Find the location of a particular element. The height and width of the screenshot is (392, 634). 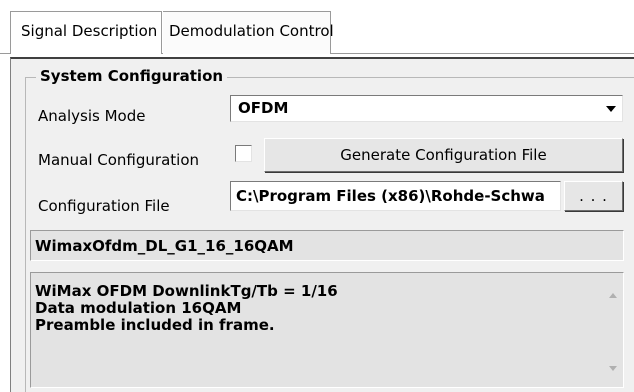

tab-signal-description: Signal Description is located at coordinates (86, 32).